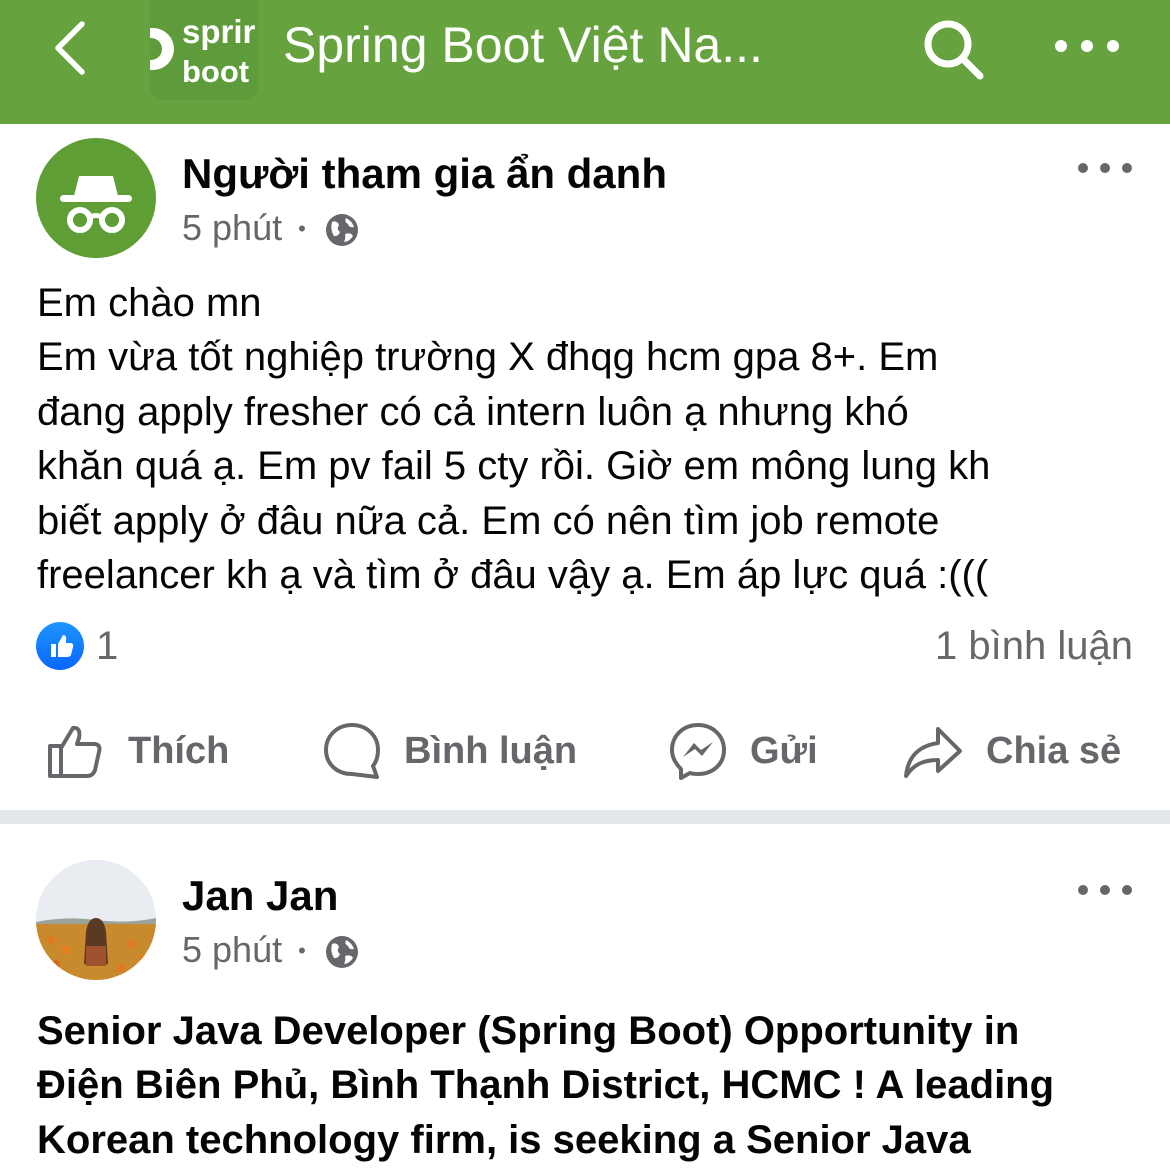 The image size is (1170, 1170). I want to click on share-button: Chia sẻ, so click(1011, 751).